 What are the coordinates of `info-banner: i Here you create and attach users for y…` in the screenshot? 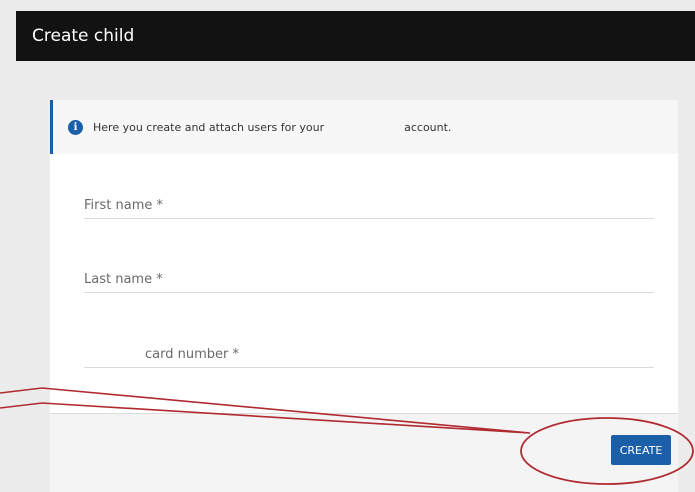 It's located at (364, 127).